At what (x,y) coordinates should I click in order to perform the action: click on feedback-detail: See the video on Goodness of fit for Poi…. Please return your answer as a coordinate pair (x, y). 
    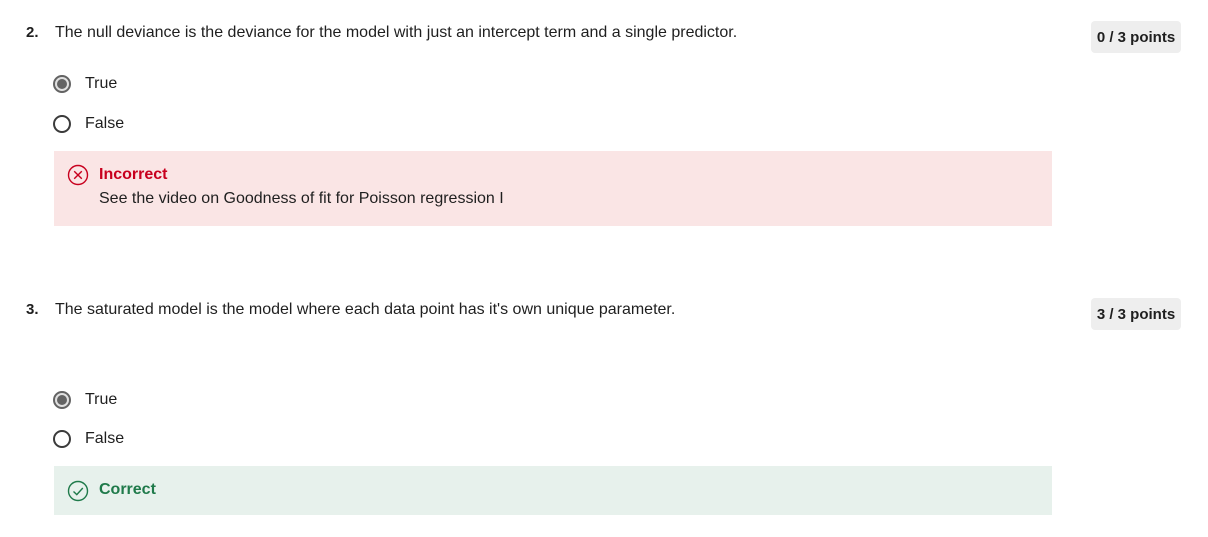
    Looking at the image, I should click on (301, 198).